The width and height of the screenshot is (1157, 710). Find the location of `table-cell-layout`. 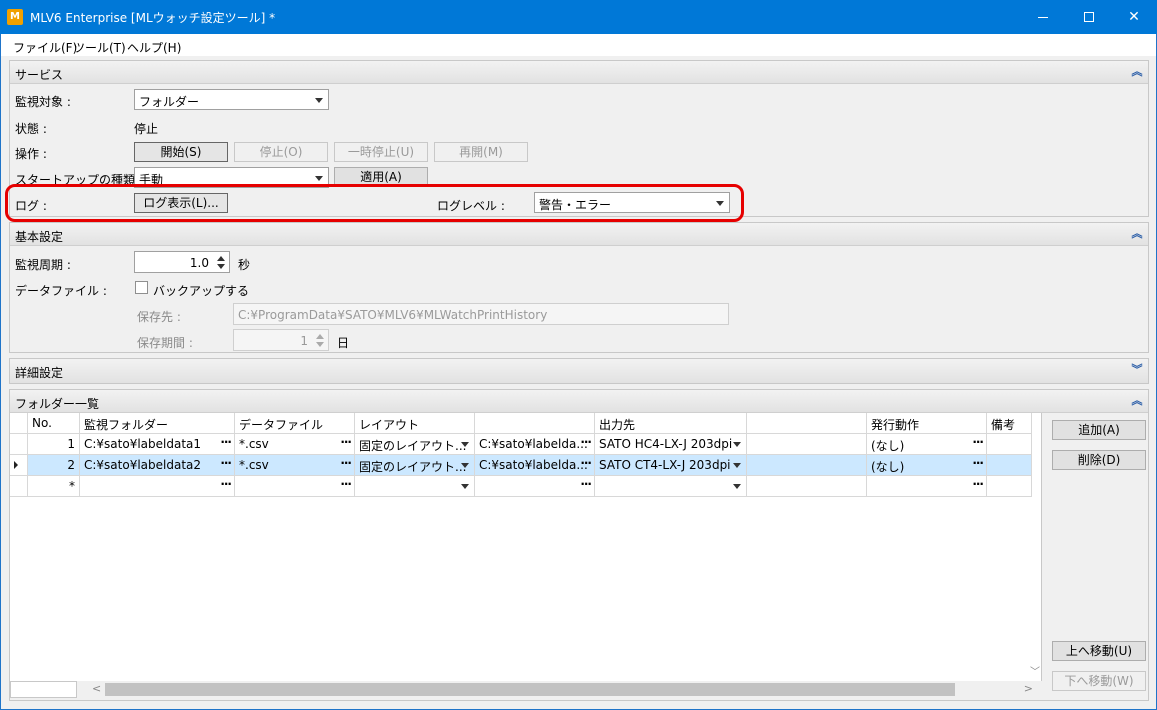

table-cell-layout is located at coordinates (415, 486).